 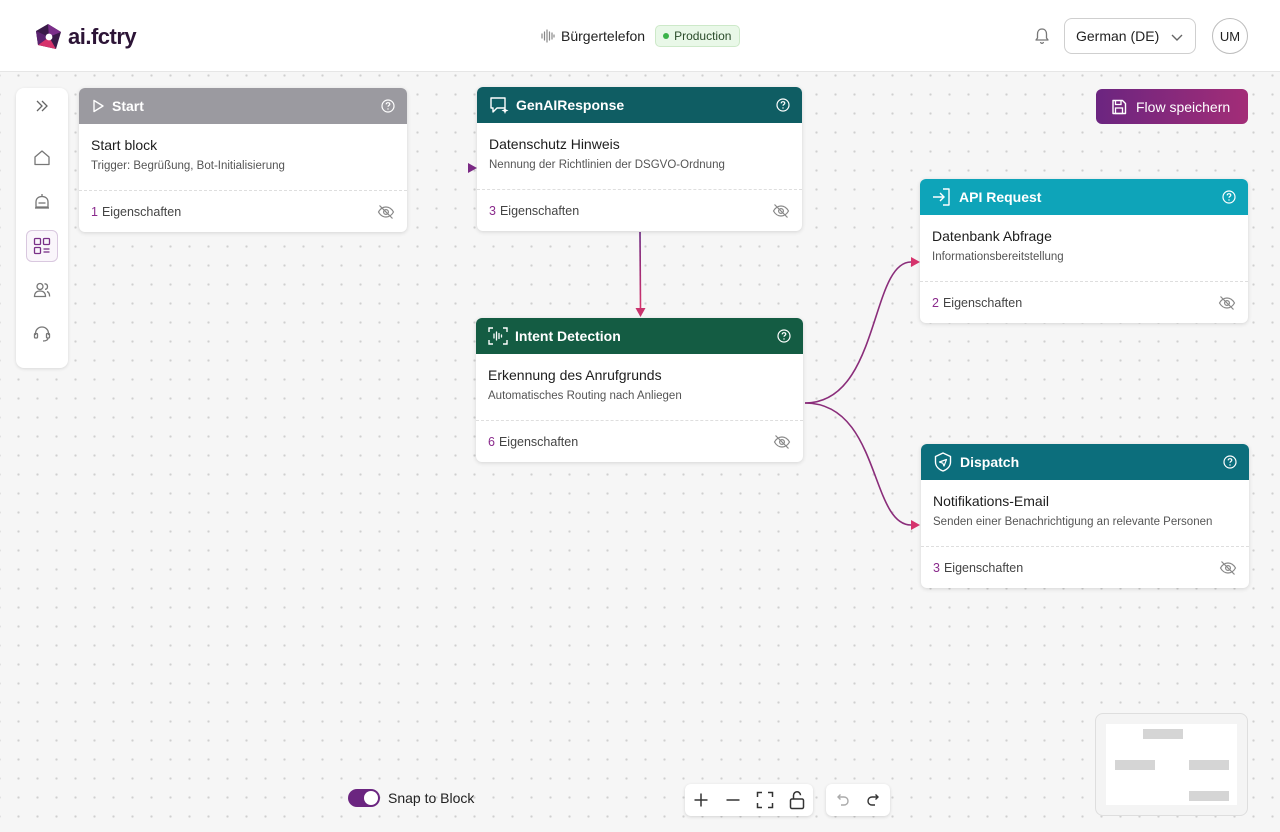 What do you see at coordinates (874, 800) in the screenshot?
I see `redo-button` at bounding box center [874, 800].